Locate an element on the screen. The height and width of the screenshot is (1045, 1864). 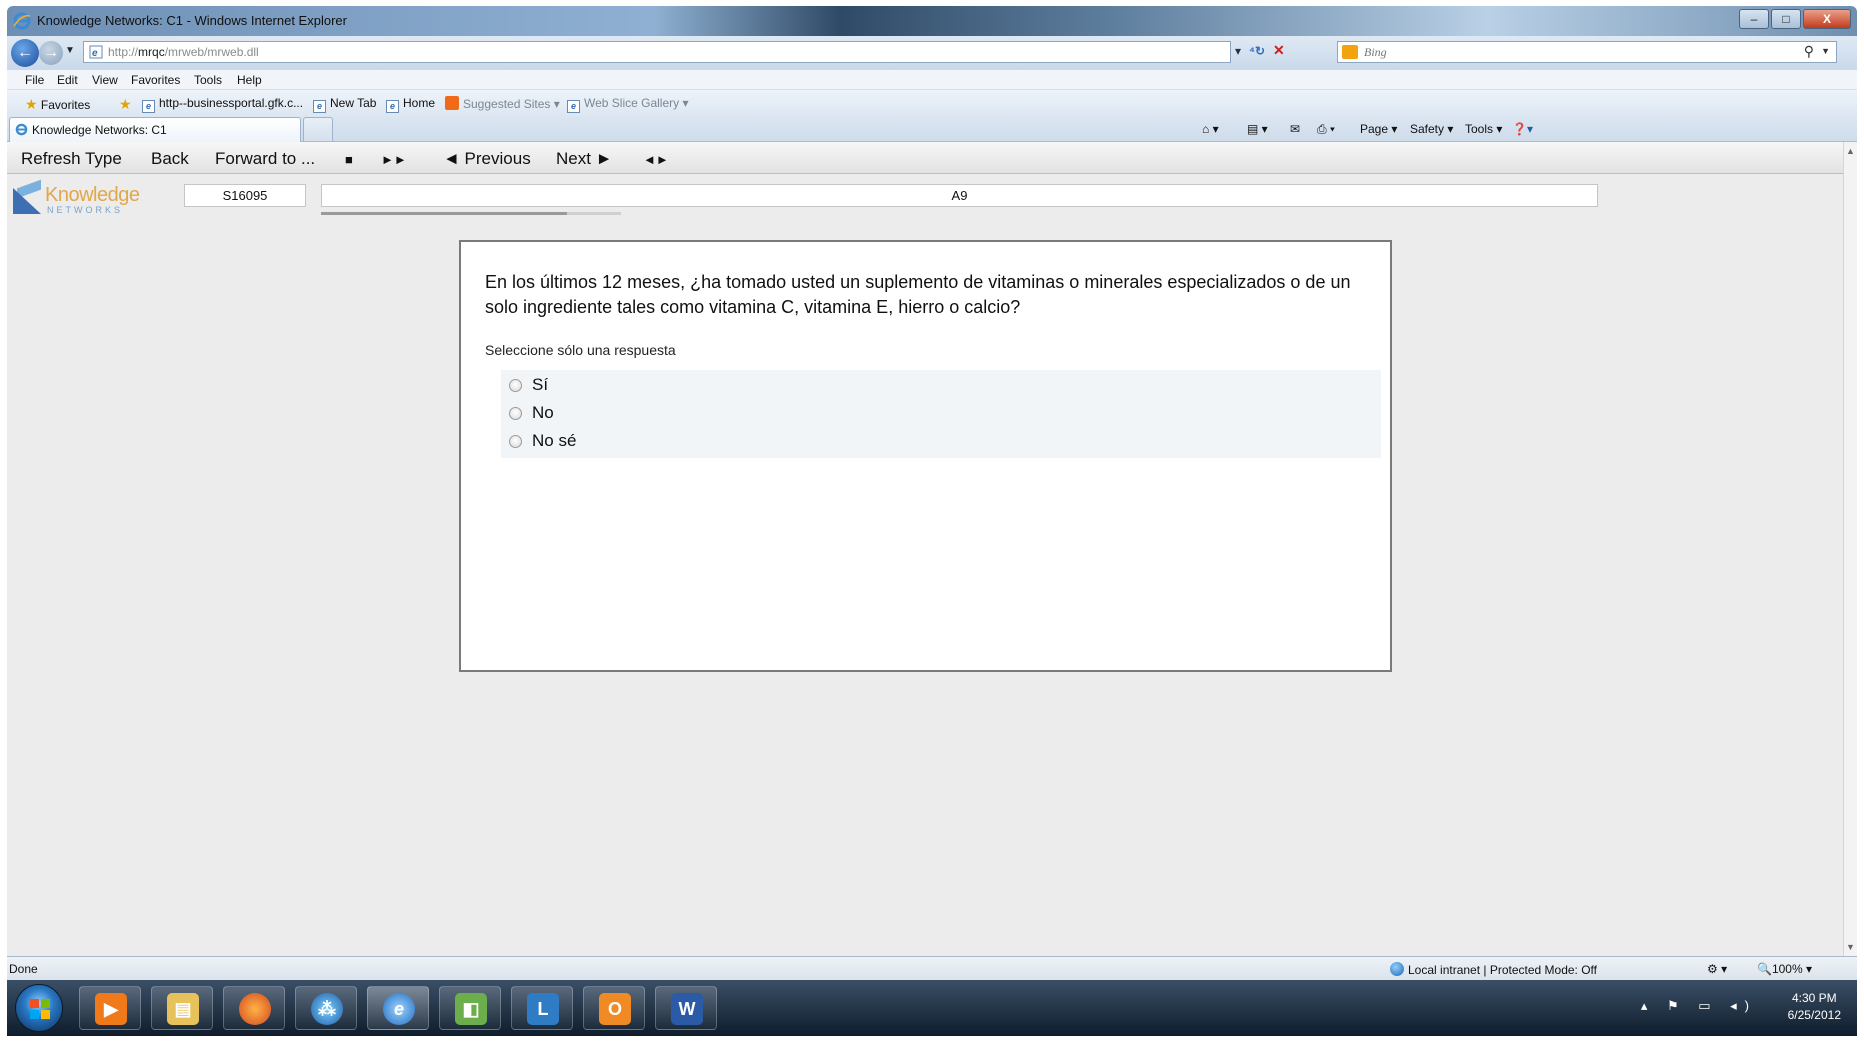
favorite-web-slice-gallery: e Web Slice Gallery ▾ is located at coordinates (628, 104).